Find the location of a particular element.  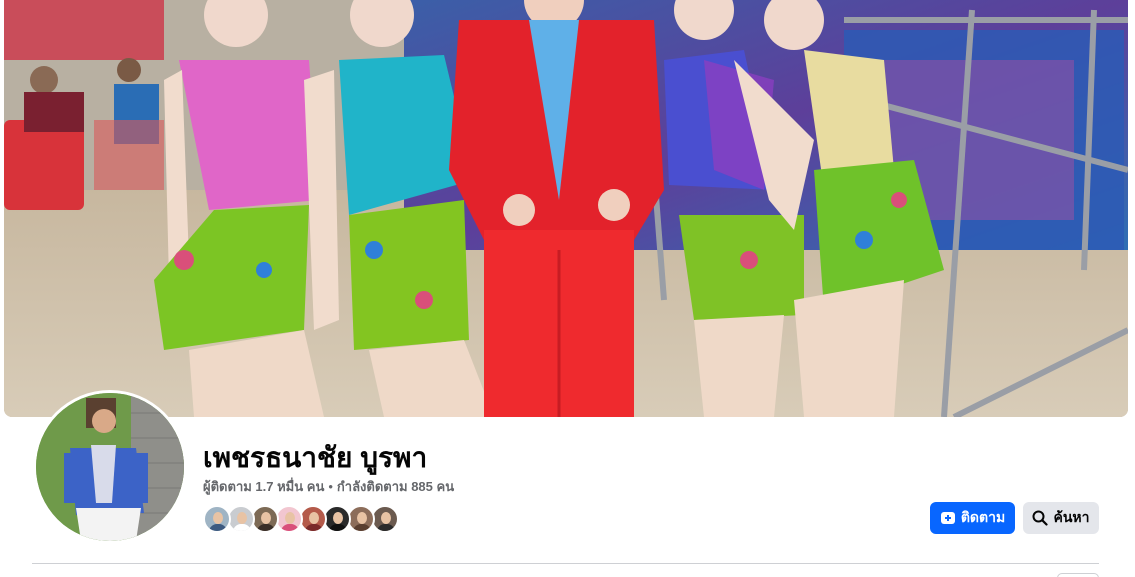

search-button: ค้นหา is located at coordinates (1061, 518).